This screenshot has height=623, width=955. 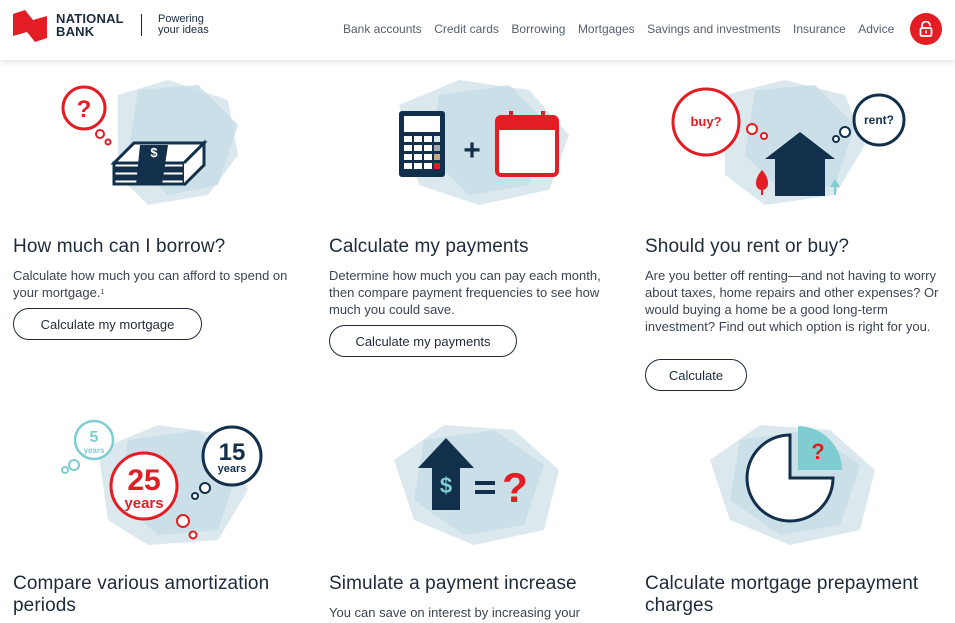 I want to click on nav-insurance: Insurance, so click(x=819, y=29).